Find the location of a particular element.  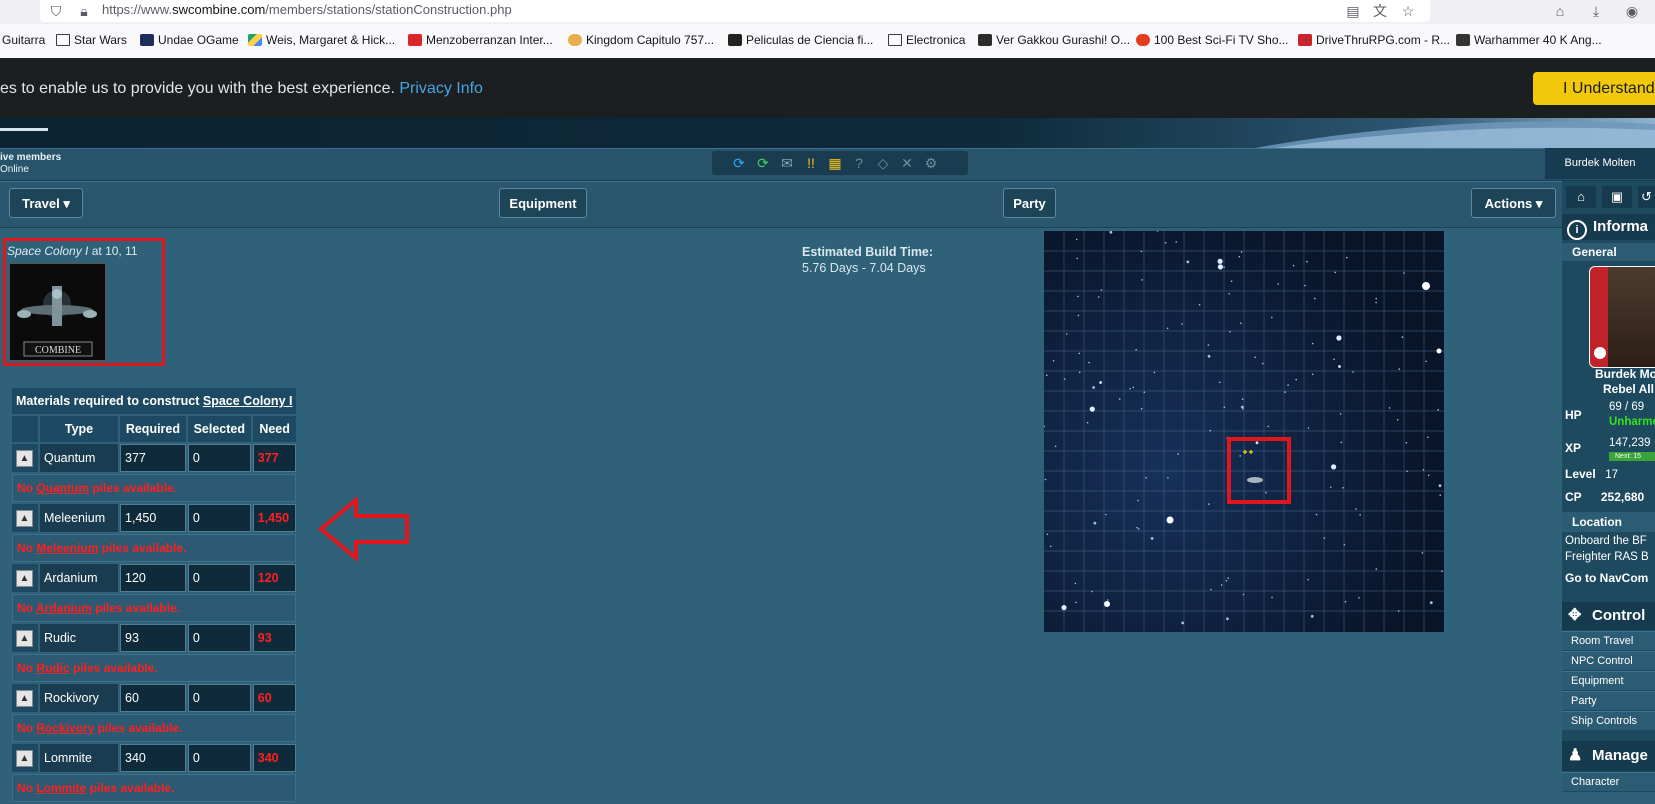

pocket-icon: ⌂ is located at coordinates (1560, 11).